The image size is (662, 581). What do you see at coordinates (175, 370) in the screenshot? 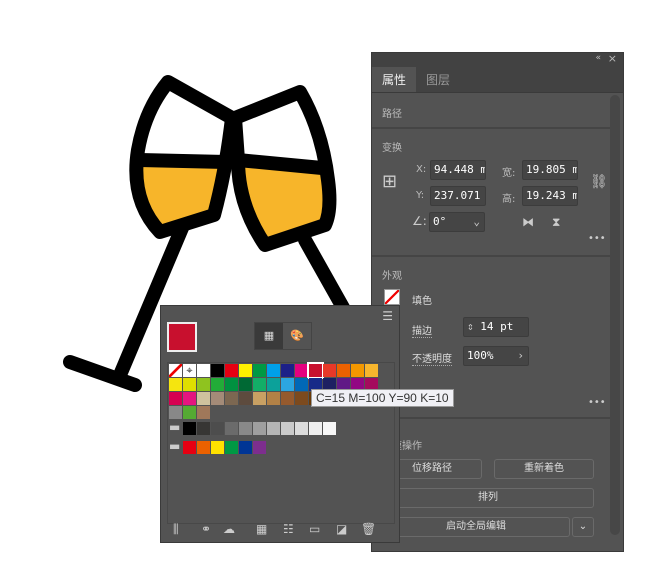
I see `swatch-none` at bounding box center [175, 370].